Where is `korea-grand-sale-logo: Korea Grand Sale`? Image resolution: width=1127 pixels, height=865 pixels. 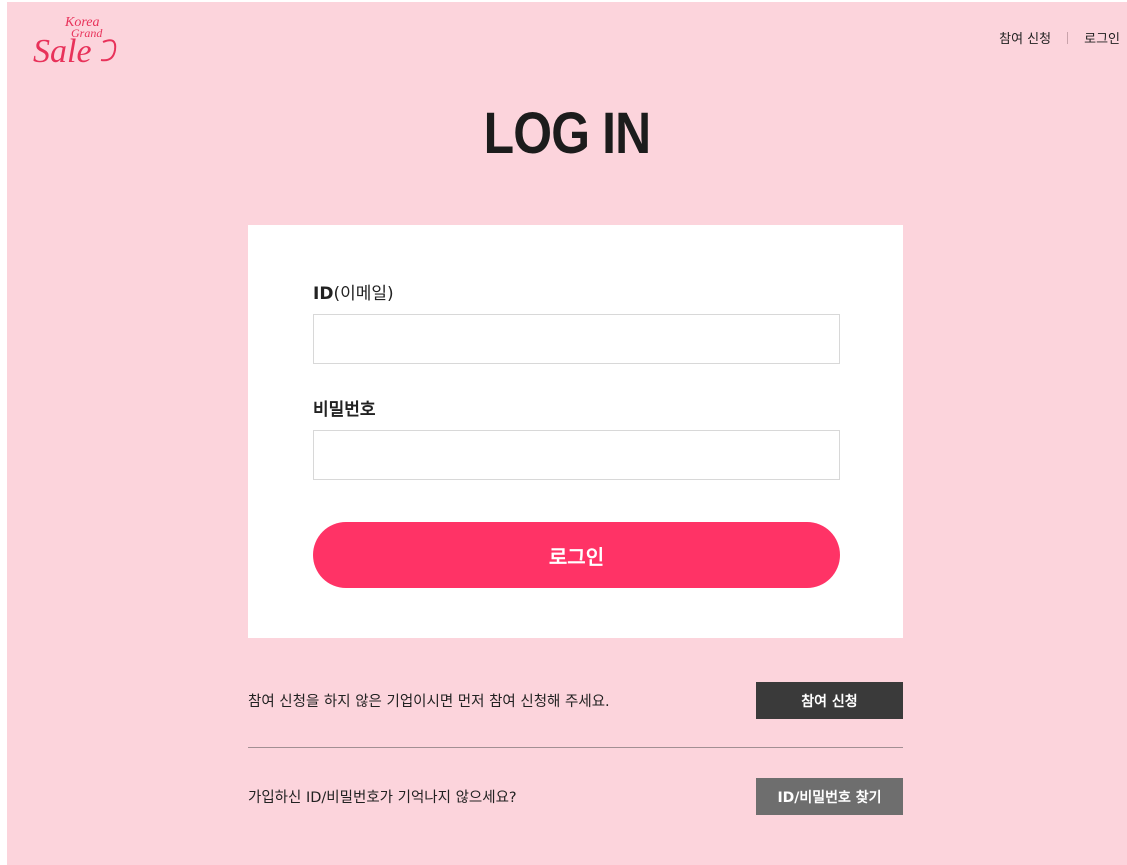 korea-grand-sale-logo: Korea Grand Sale is located at coordinates (77, 40).